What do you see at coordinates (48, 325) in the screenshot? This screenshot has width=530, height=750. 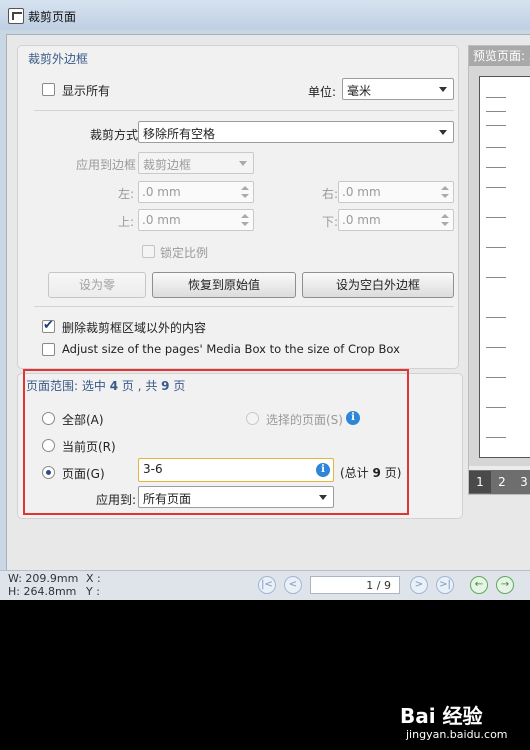 I see `delete-outside-checkbox` at bounding box center [48, 325].